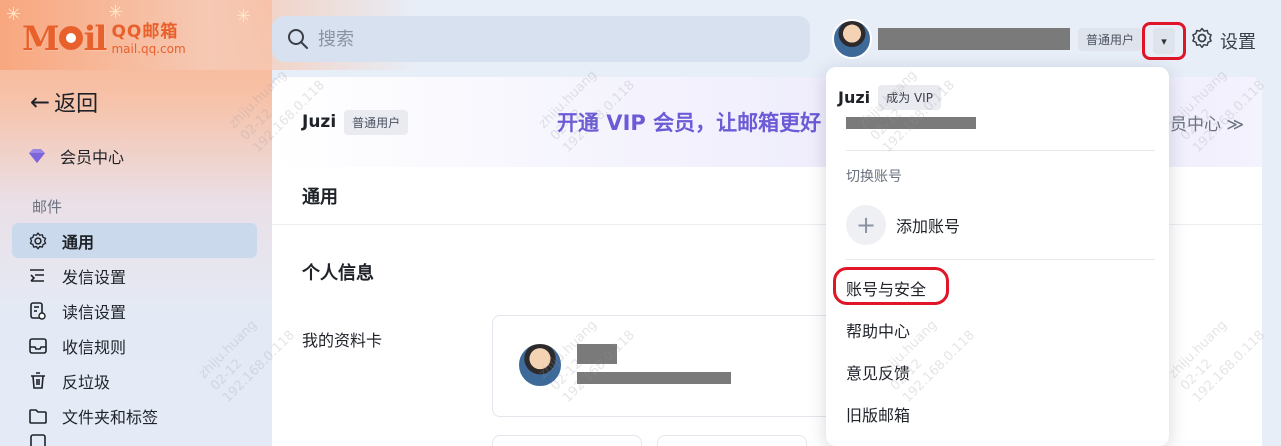 The width and height of the screenshot is (1281, 446). Describe the element at coordinates (342, 340) in the screenshot. I see `profile-card-label: 我的资料卡` at that location.